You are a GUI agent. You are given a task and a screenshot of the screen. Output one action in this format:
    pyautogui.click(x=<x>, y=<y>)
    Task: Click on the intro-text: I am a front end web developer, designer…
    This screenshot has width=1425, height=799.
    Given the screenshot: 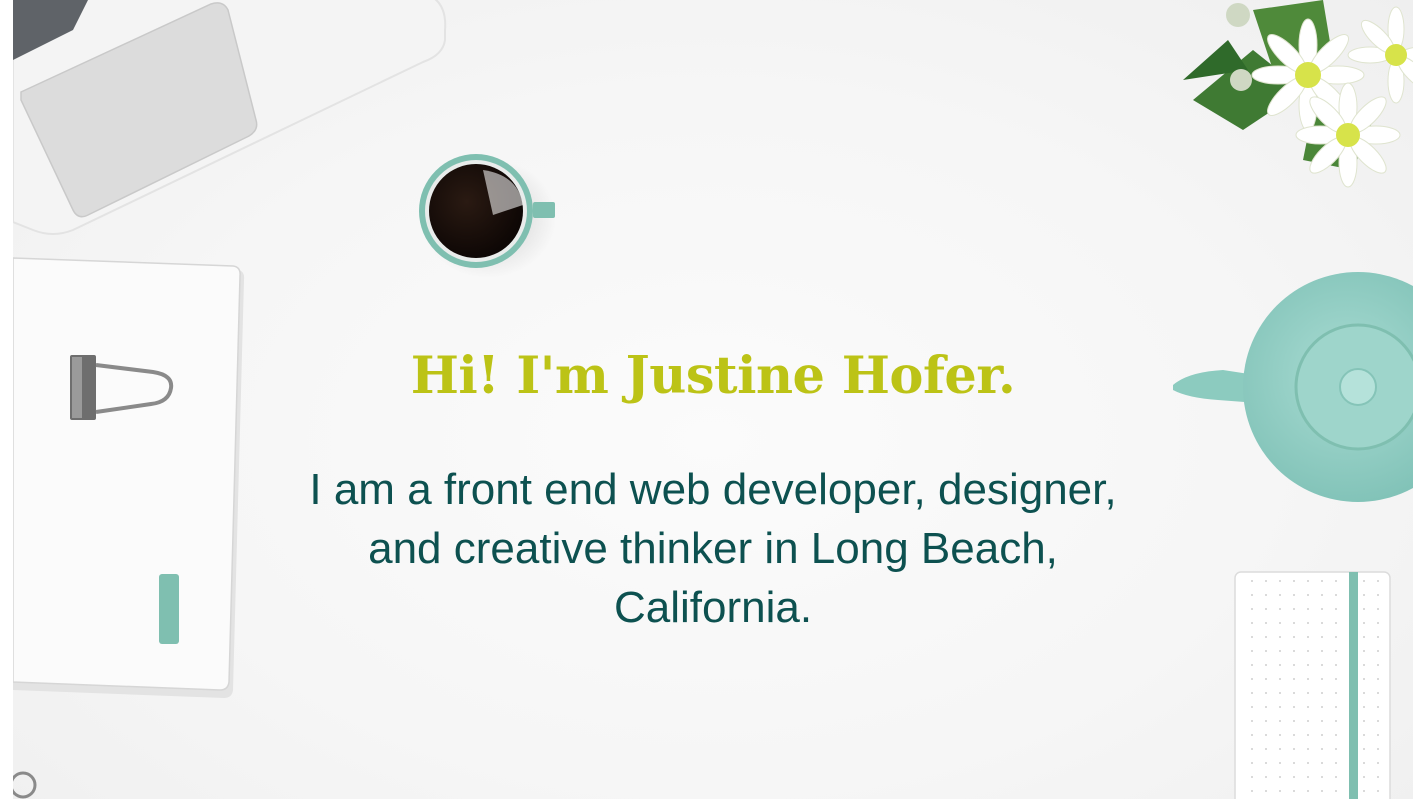 What is the action you would take?
    pyautogui.click(x=713, y=548)
    